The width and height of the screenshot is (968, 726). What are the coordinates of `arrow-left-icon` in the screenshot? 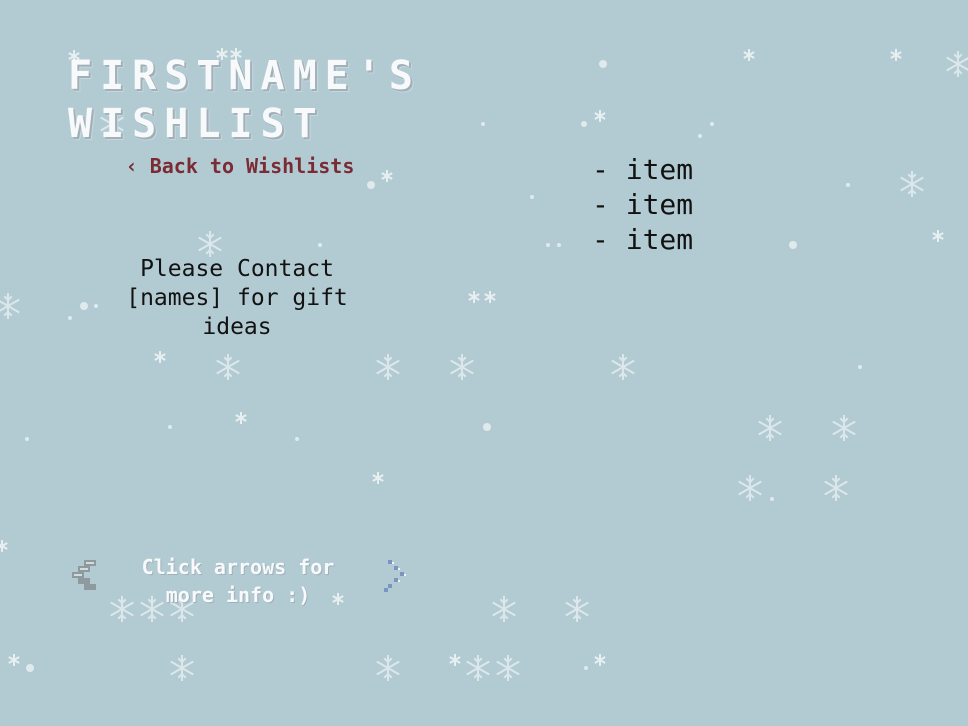 It's located at (84, 575).